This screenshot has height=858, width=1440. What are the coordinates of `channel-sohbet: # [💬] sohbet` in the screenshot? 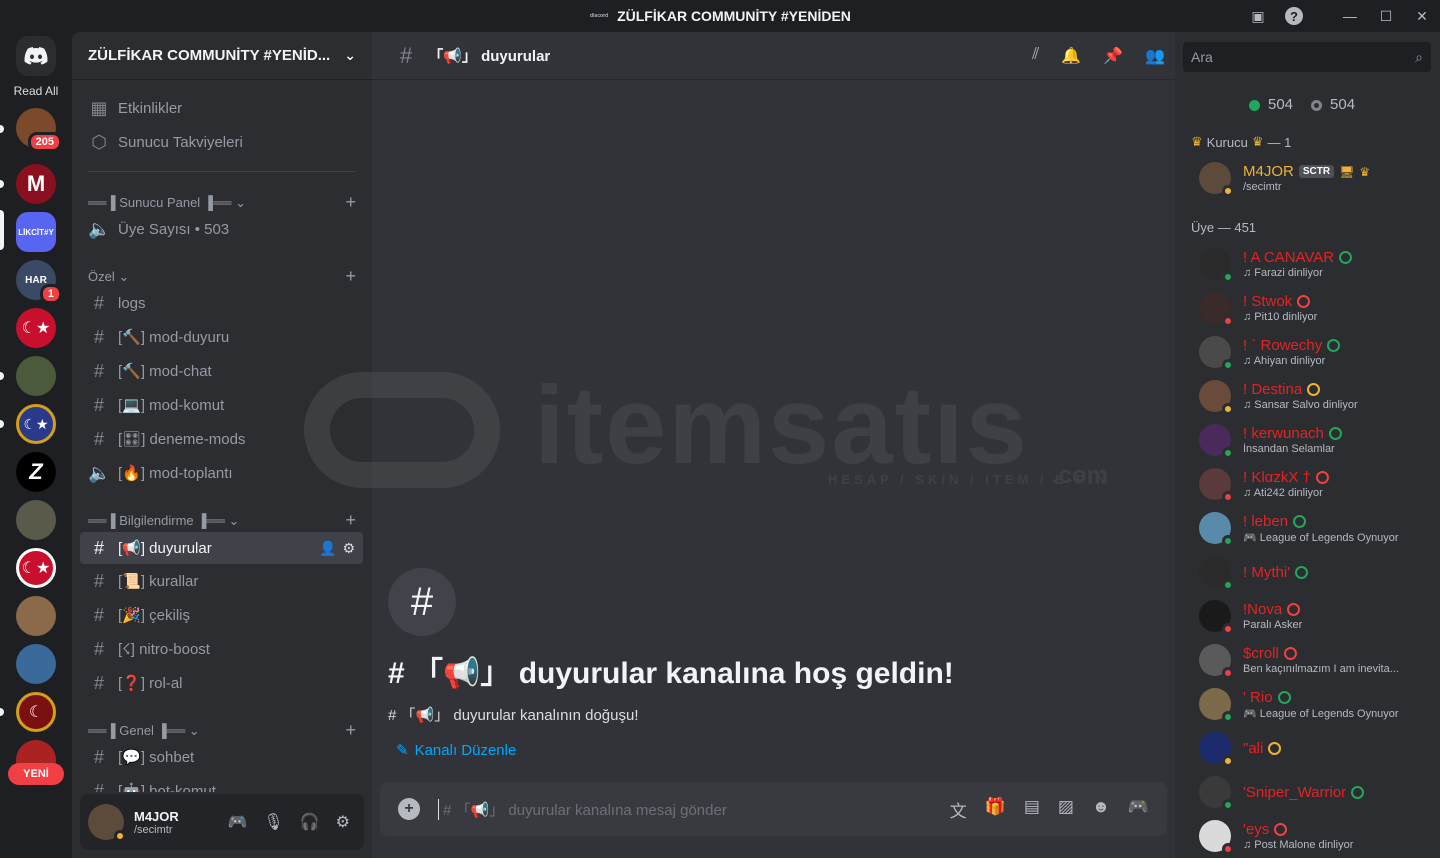 It's located at (221, 757).